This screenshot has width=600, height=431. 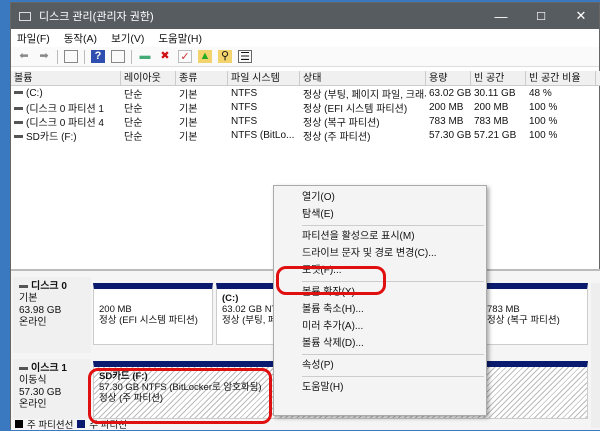 I want to click on col-type: 종류, so click(x=202, y=78).